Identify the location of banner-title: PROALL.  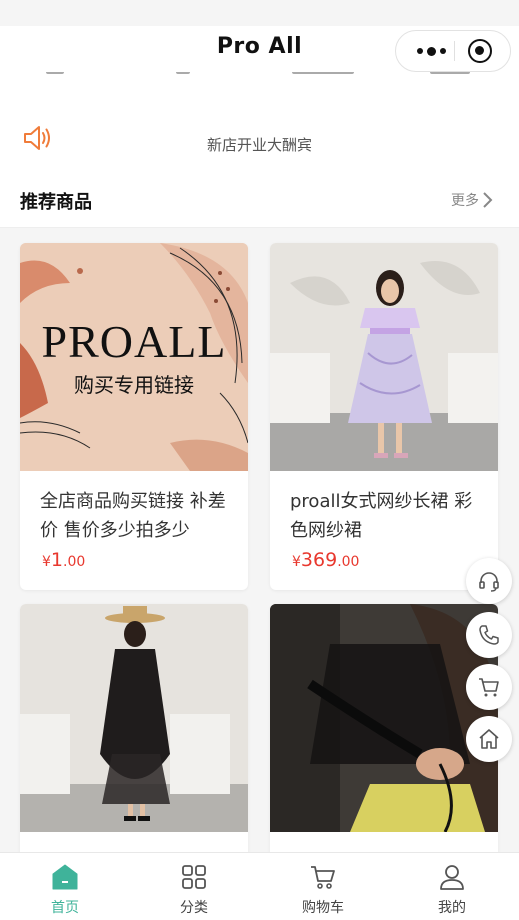
(134, 341).